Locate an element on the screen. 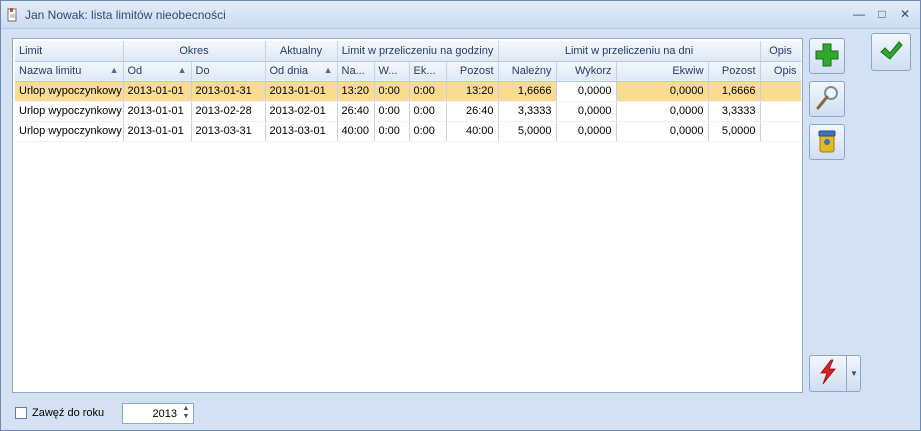  spin-down-icon: ▼ is located at coordinates (186, 417).